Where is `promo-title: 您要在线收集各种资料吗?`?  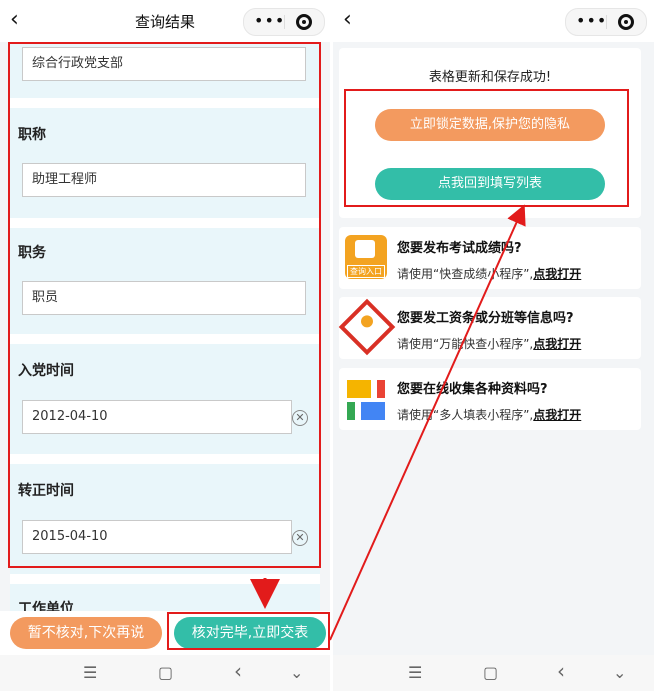 promo-title: 您要在线收集各种资料吗? is located at coordinates (472, 389).